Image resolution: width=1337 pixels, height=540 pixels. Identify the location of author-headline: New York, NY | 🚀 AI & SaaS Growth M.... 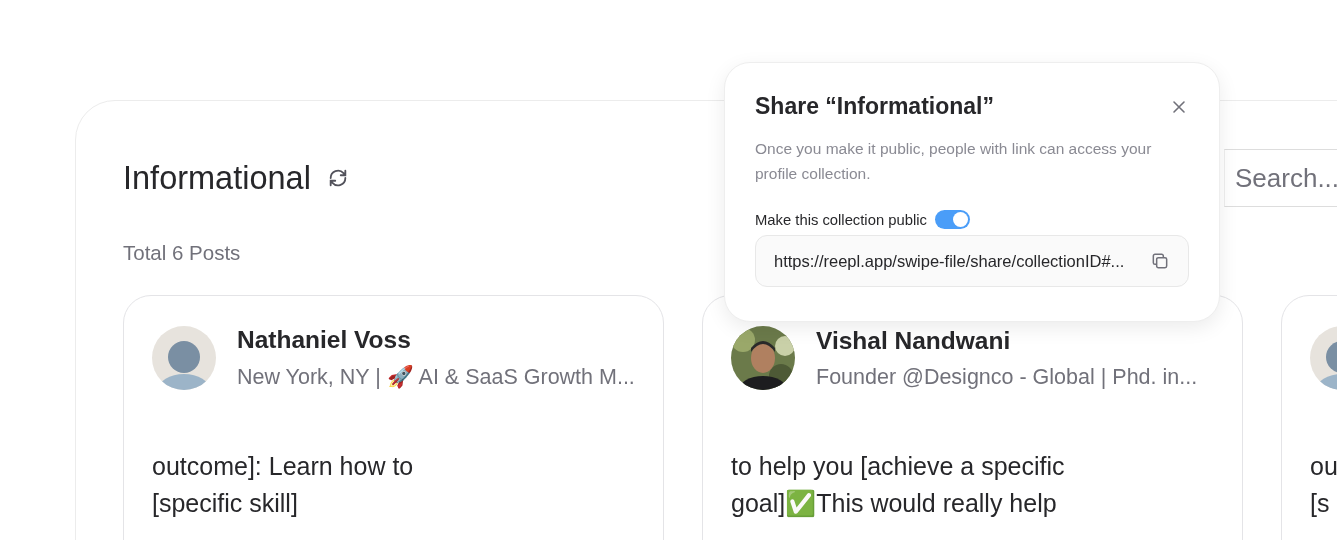
(436, 377).